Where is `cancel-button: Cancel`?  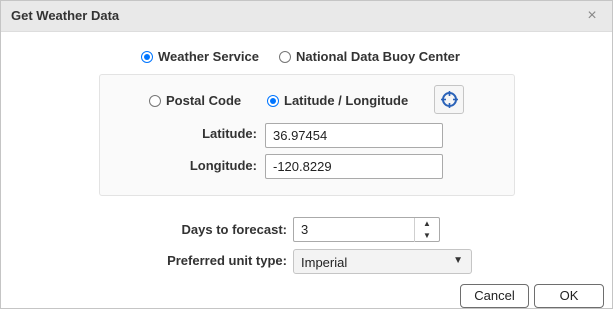 cancel-button: Cancel is located at coordinates (494, 296).